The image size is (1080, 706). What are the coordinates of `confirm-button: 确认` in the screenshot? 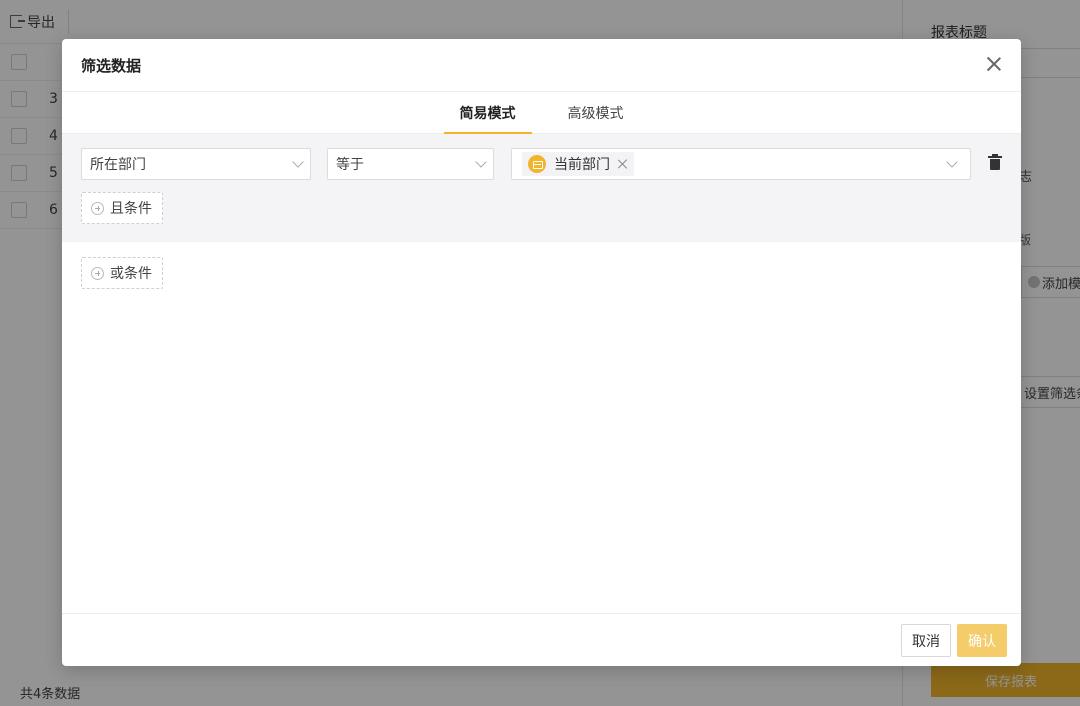 It's located at (982, 640).